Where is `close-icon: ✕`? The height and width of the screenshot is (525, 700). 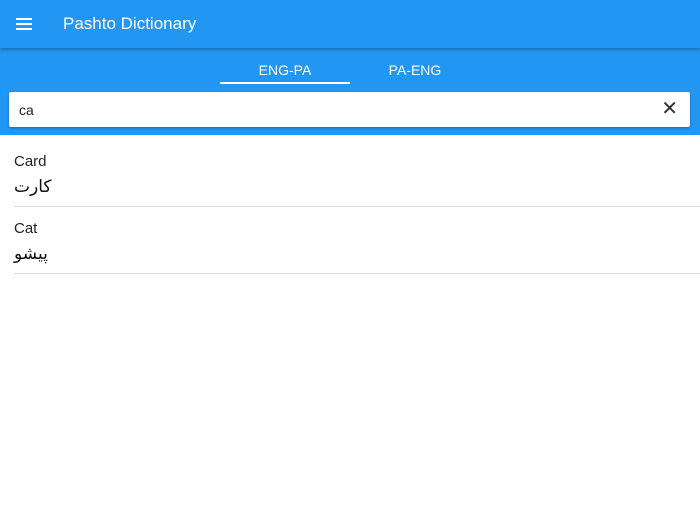 close-icon: ✕ is located at coordinates (669, 109).